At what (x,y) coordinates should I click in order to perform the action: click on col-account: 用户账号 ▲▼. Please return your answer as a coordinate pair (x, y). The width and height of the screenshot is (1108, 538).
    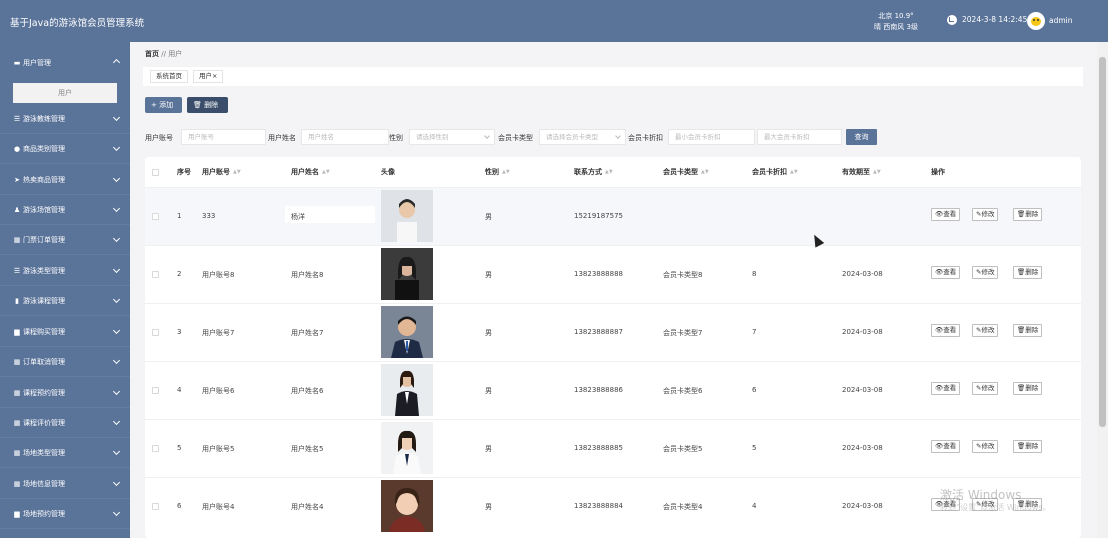
    Looking at the image, I should click on (221, 172).